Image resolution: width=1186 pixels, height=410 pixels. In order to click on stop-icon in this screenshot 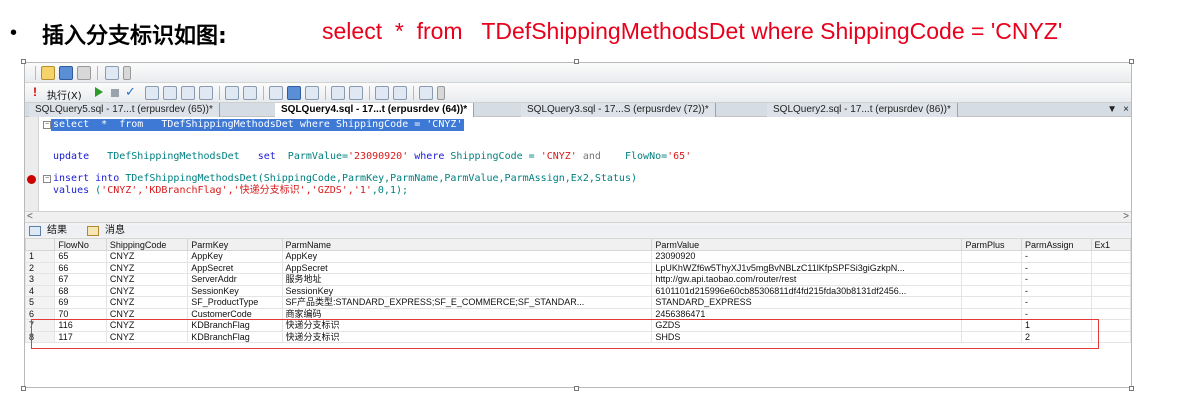, I will do `click(115, 93)`.